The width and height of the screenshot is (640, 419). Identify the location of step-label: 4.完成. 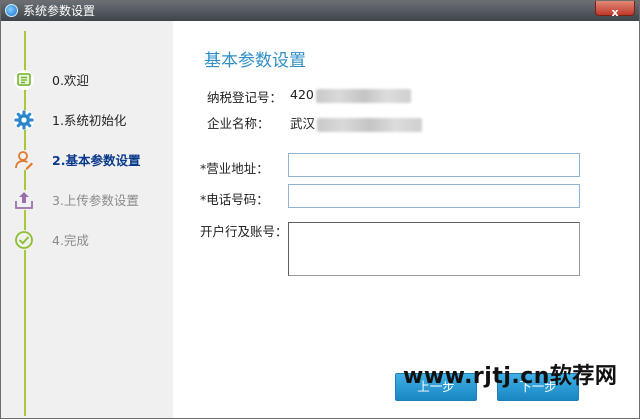
(70, 240).